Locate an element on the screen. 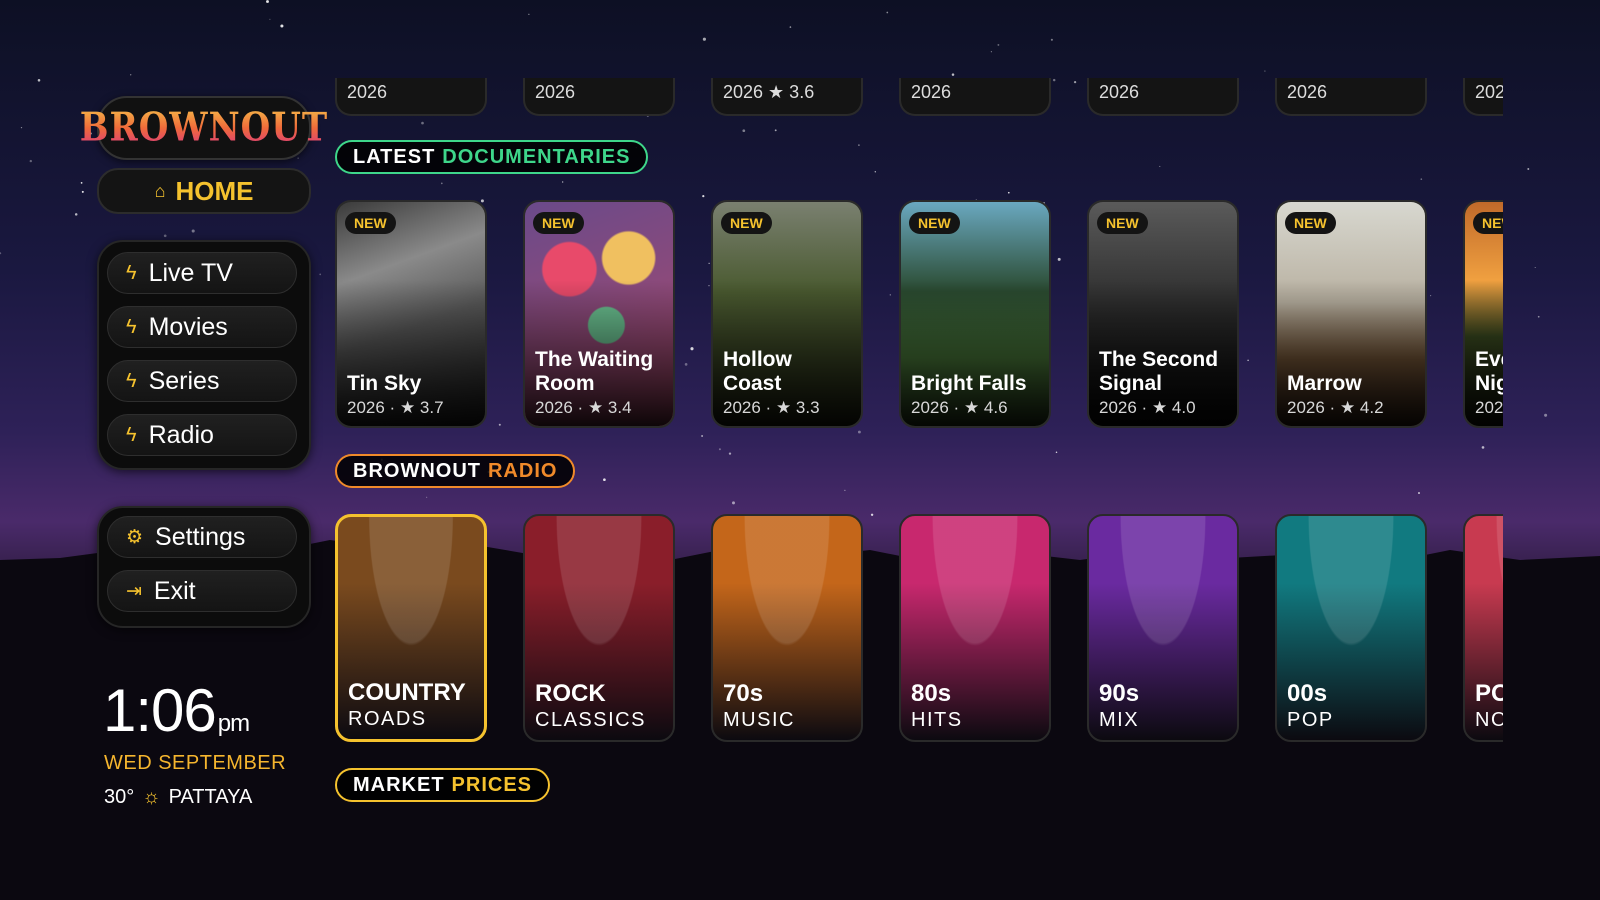 The height and width of the screenshot is (900, 1600). exit-button: ⇥ Exit is located at coordinates (202, 591).